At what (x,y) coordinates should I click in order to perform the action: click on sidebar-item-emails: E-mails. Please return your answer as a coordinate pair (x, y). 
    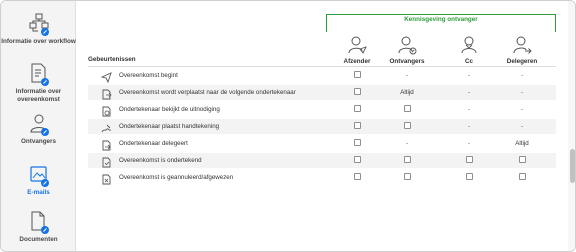
    Looking at the image, I should click on (38, 180).